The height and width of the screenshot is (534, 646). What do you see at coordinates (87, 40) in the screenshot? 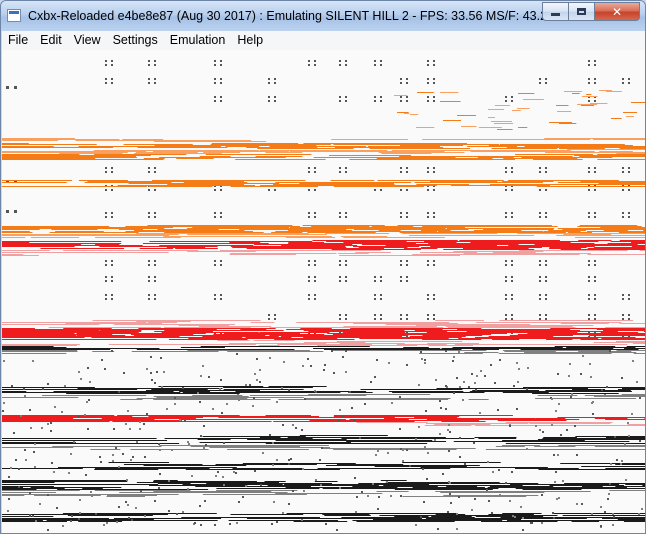
I see `menu-view: View` at bounding box center [87, 40].